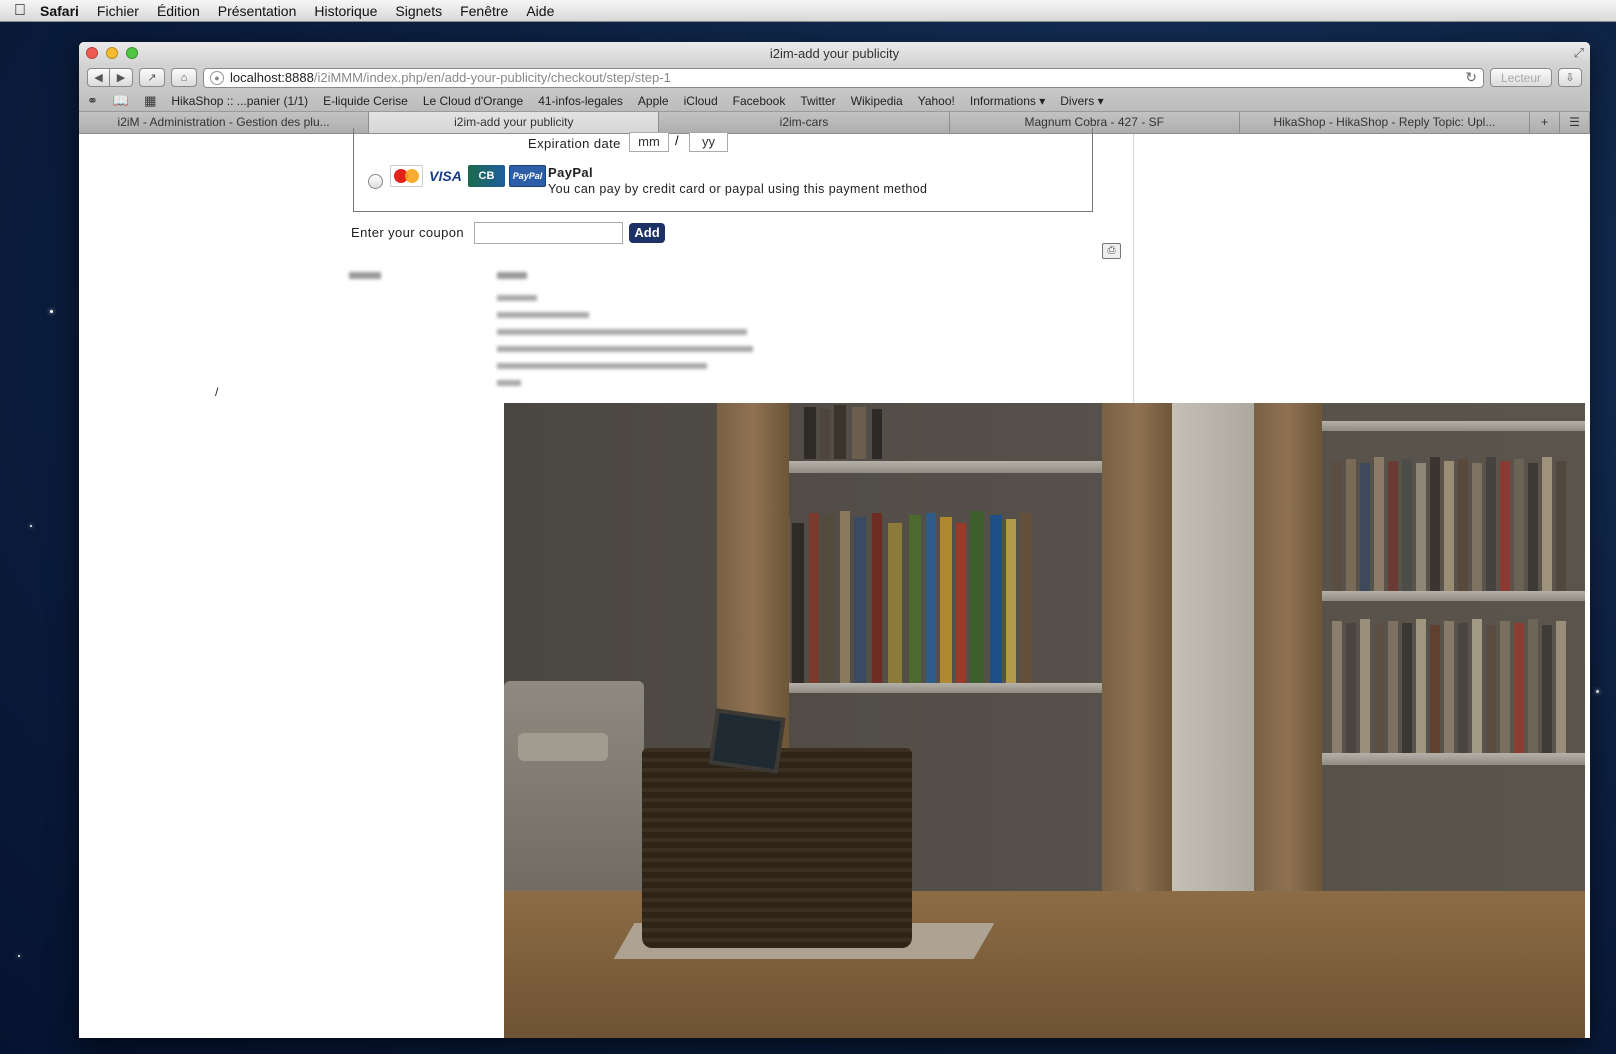 The width and height of the screenshot is (1616, 1054). Describe the element at coordinates (408, 232) in the screenshot. I see `coupon-label: Enter your coupon` at that location.